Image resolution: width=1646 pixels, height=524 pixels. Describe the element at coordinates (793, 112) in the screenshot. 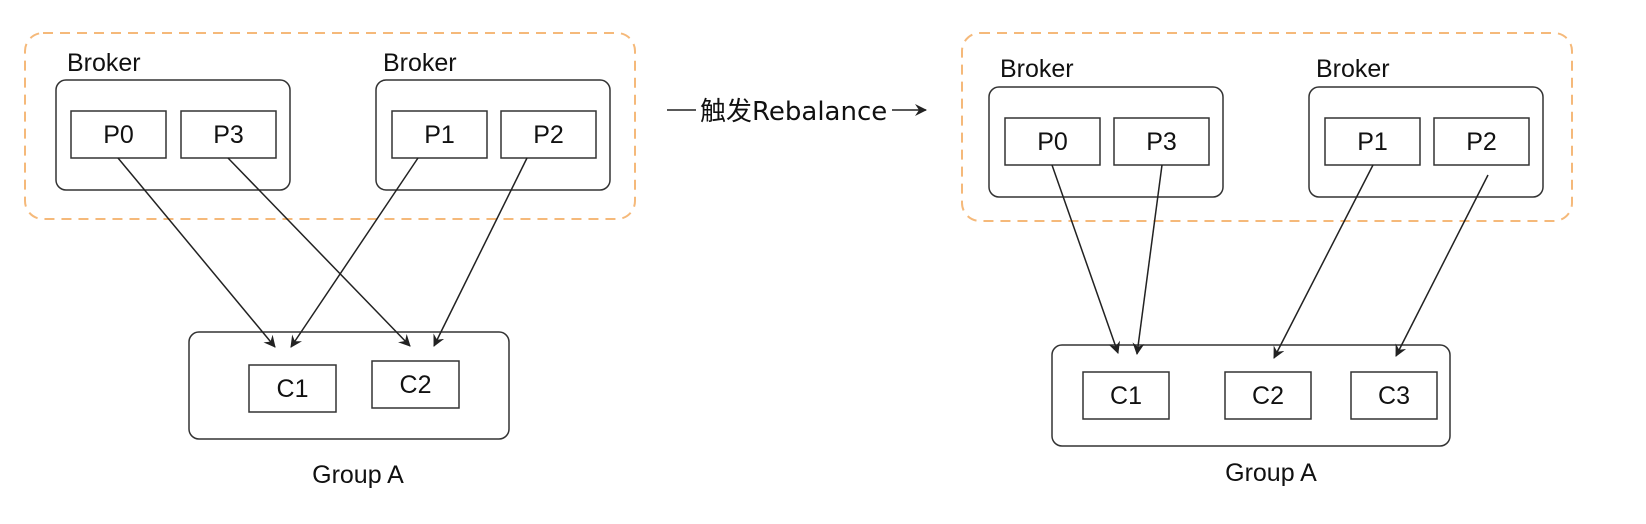

I see `trigger-label: 触发Rebalance` at that location.